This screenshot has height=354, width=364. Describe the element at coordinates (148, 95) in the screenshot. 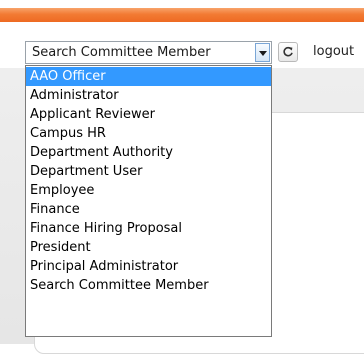

I see `dropdown-option-administrator: Administrator` at that location.